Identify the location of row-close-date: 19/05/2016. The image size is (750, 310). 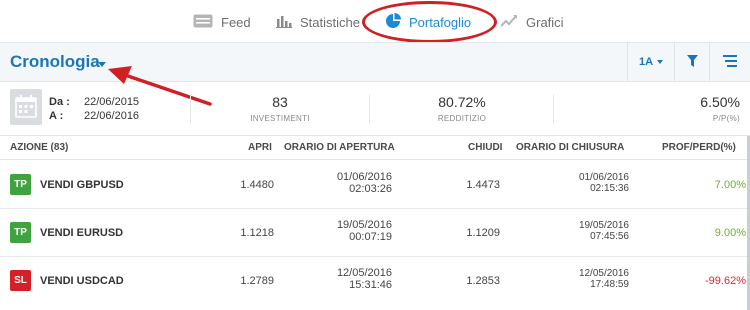
(603, 225).